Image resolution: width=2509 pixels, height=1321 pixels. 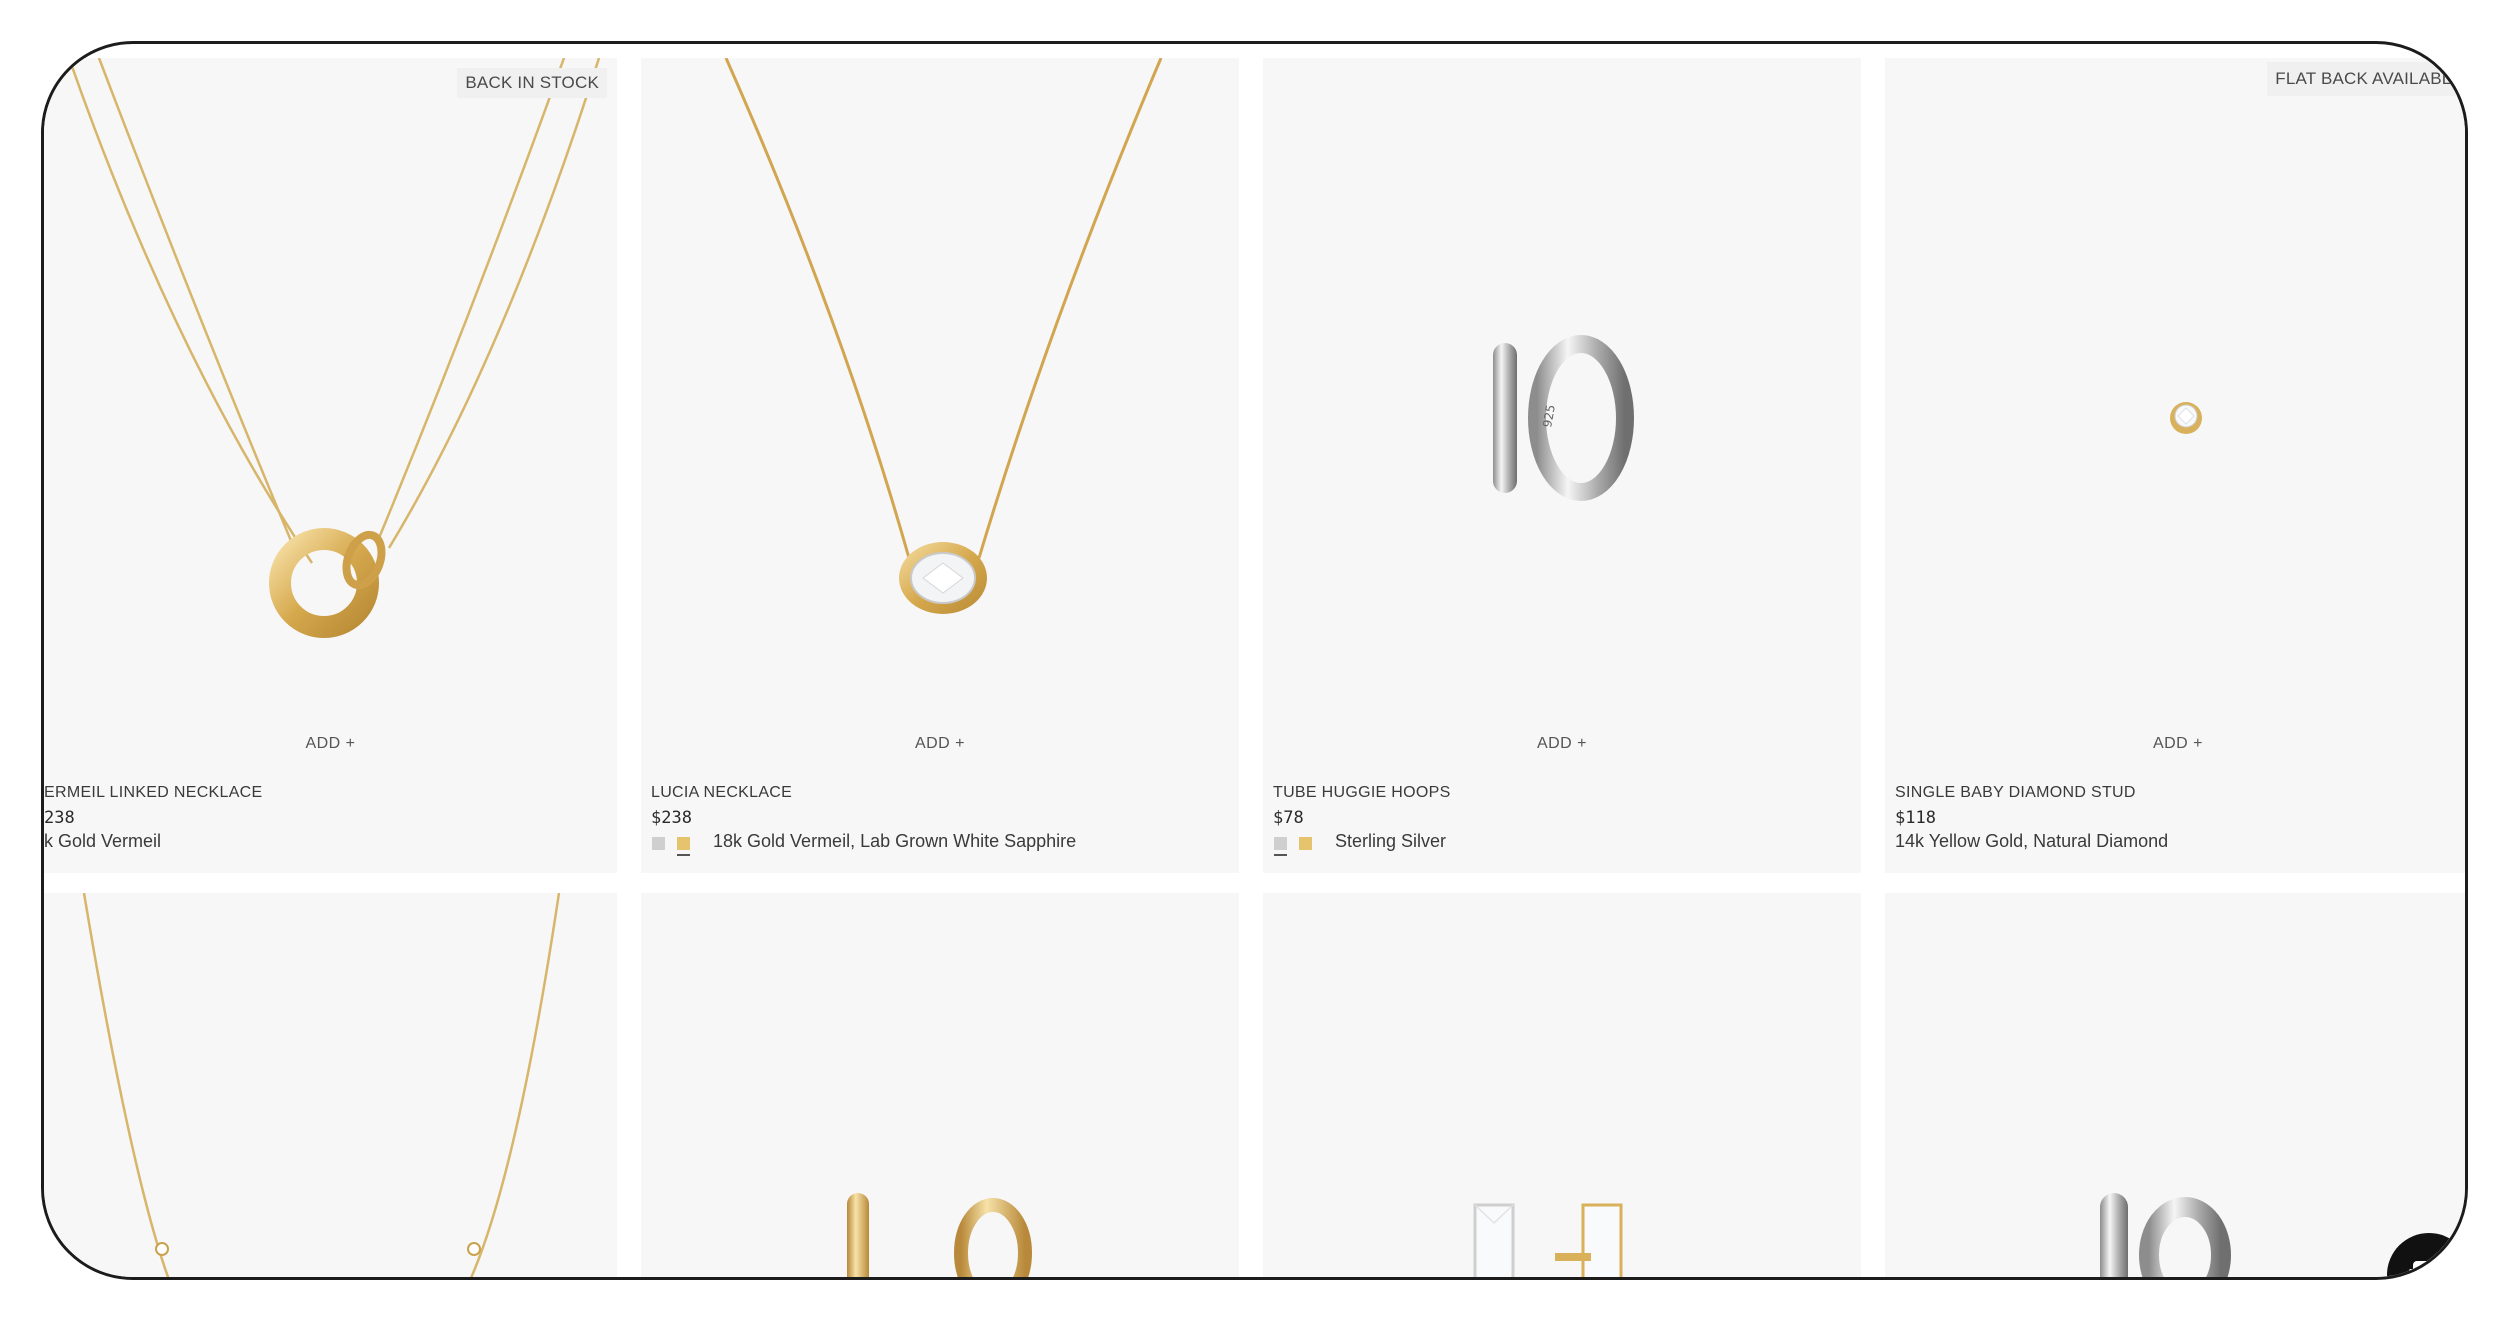 What do you see at coordinates (2426, 1255) in the screenshot?
I see `chat-button` at bounding box center [2426, 1255].